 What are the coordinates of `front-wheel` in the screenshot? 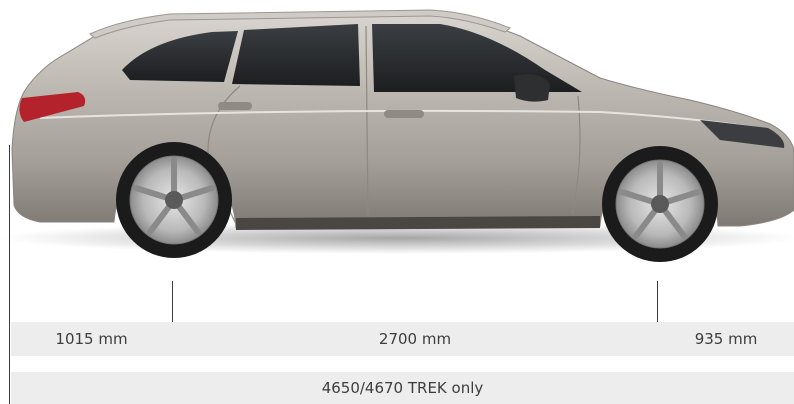 It's located at (660, 204).